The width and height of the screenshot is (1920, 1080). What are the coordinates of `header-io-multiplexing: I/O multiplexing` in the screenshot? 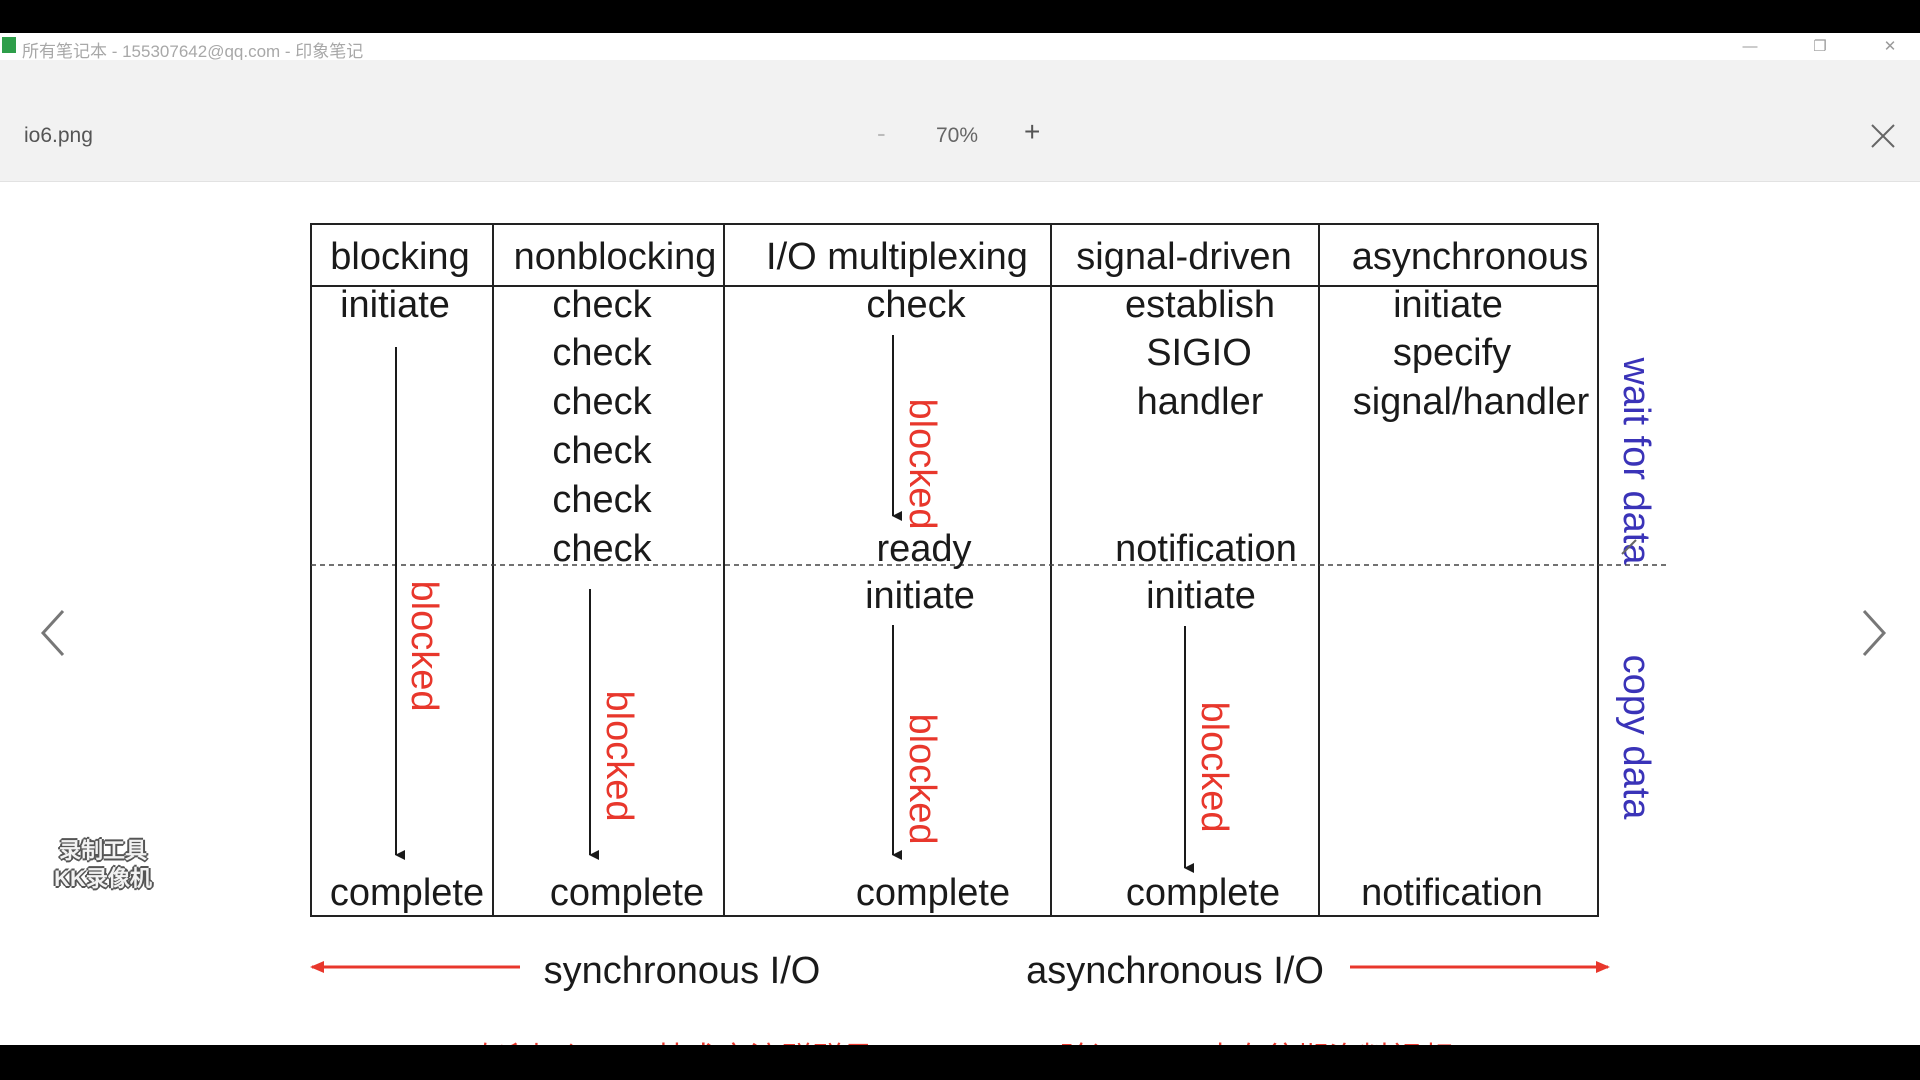 It's located at (897, 257).